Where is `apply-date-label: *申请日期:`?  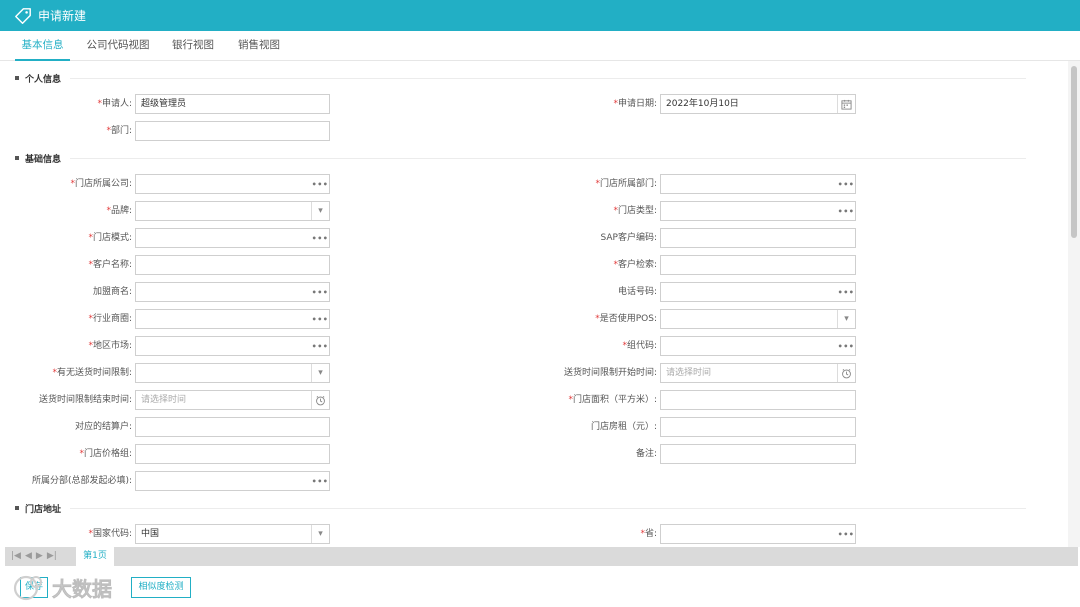
apply-date-label: *申请日期: is located at coordinates (635, 104).